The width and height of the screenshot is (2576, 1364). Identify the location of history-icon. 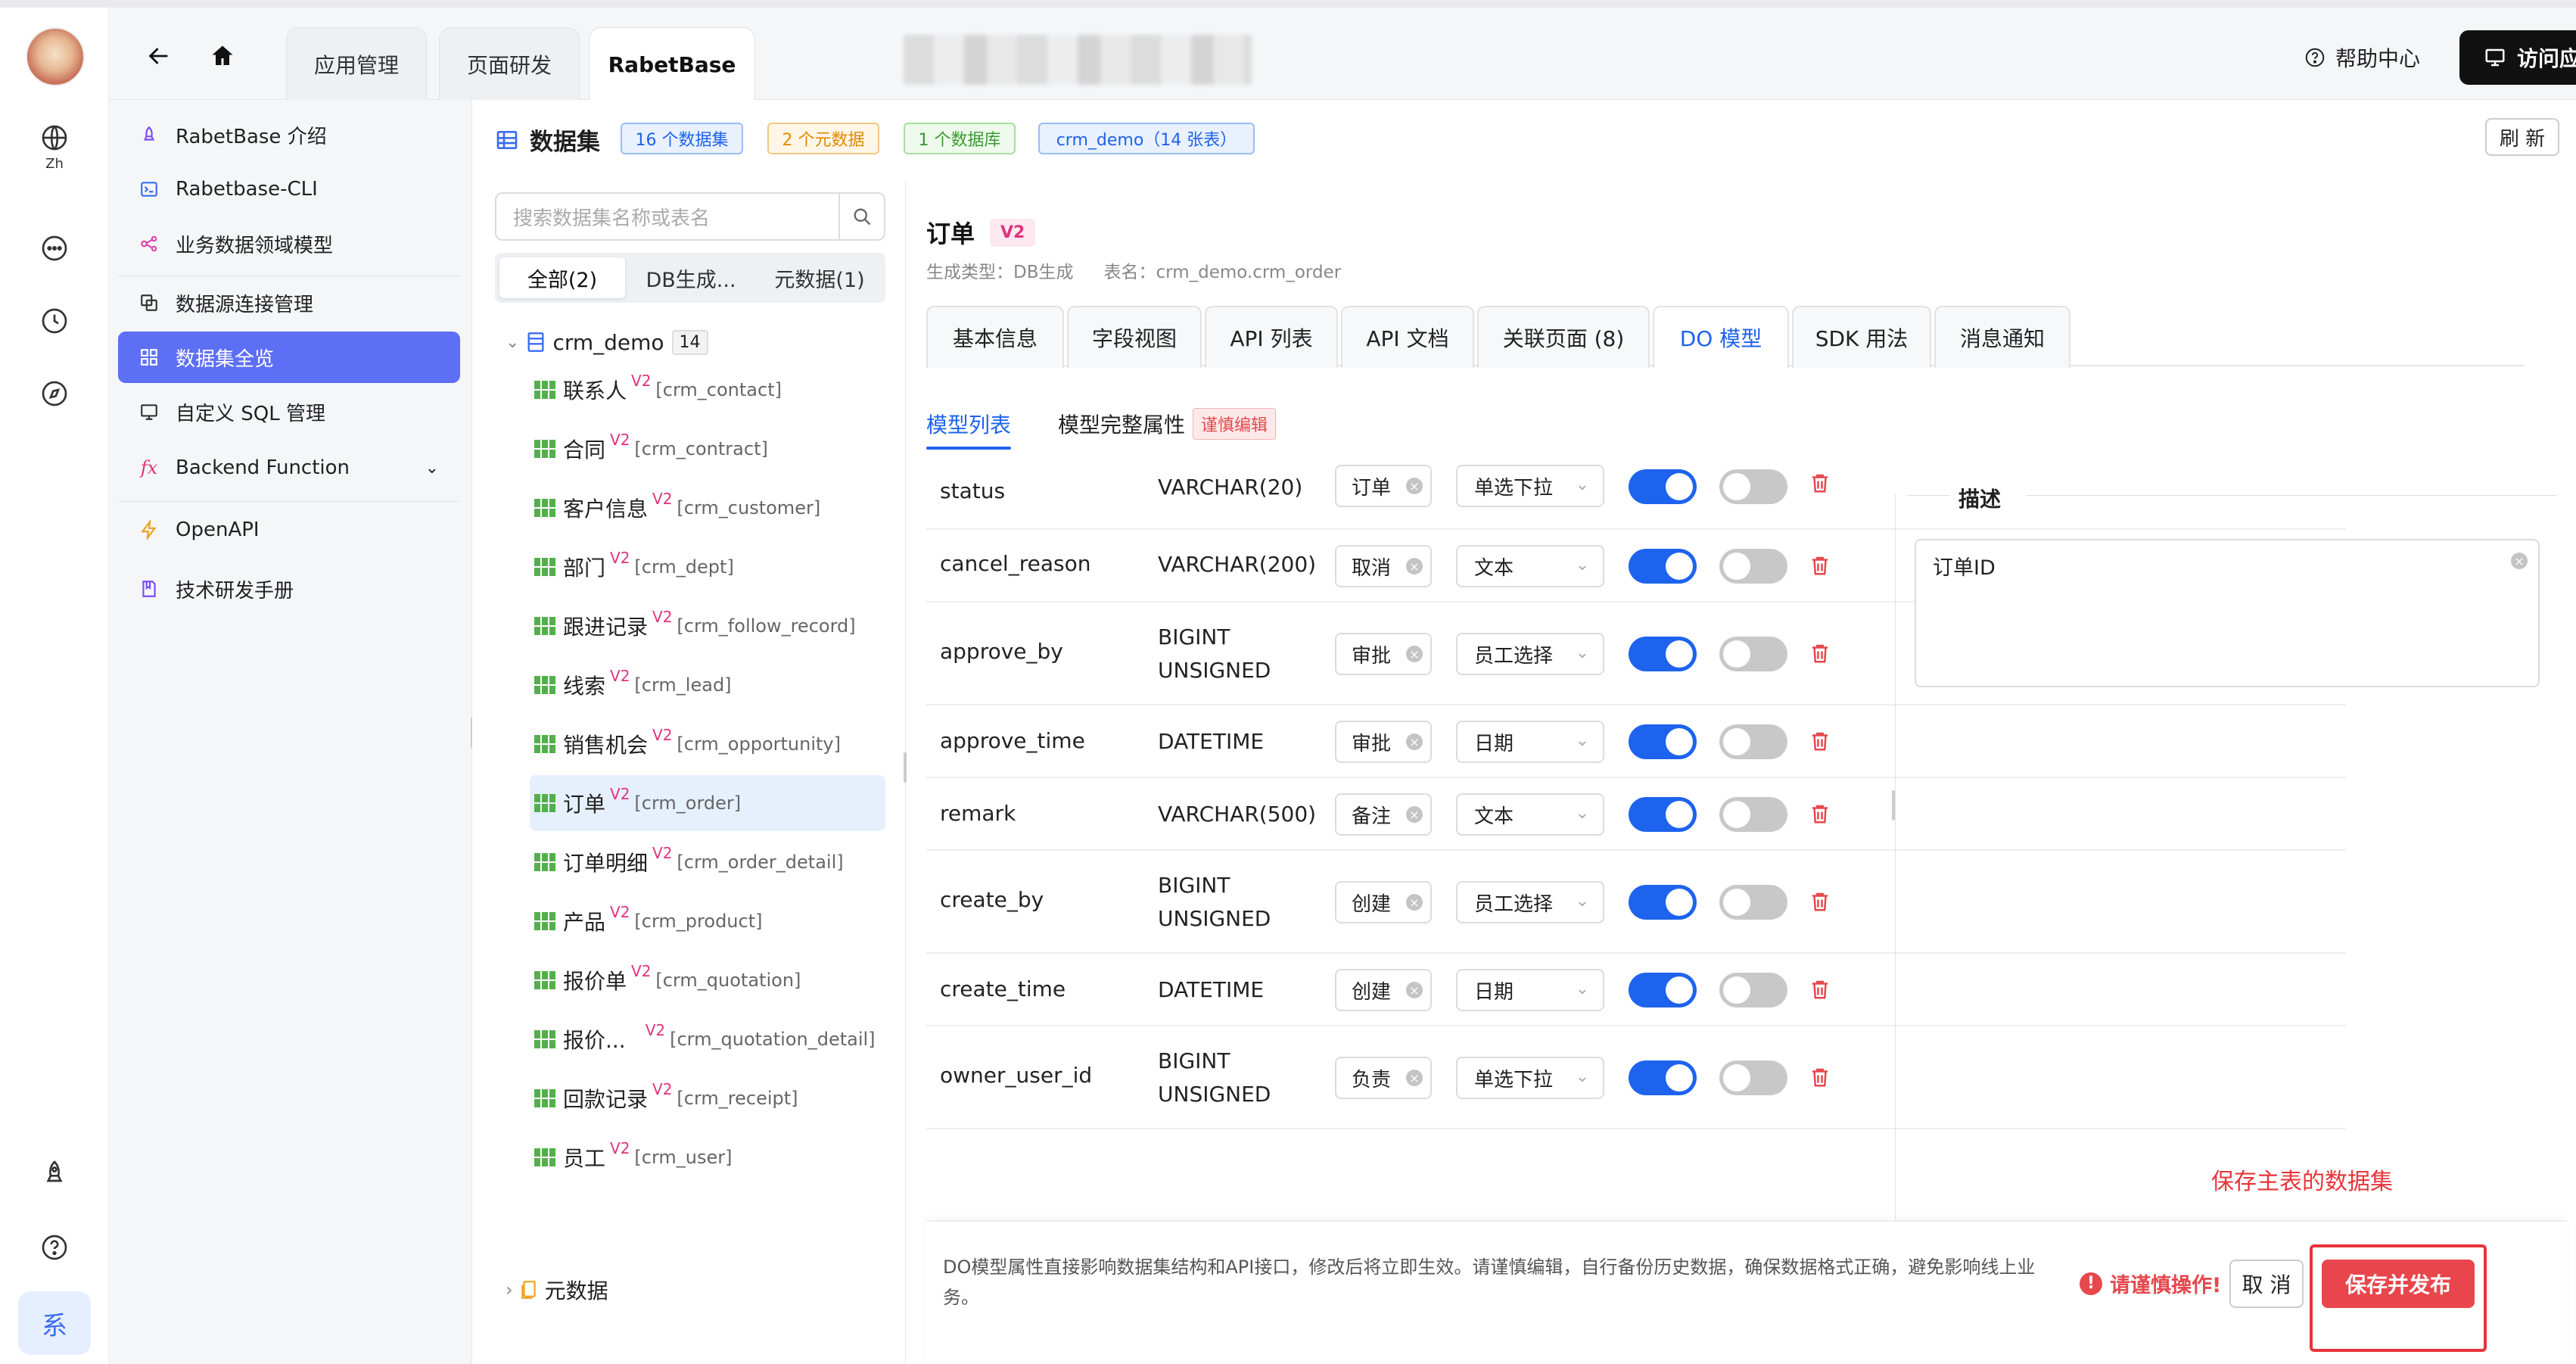
(54, 321).